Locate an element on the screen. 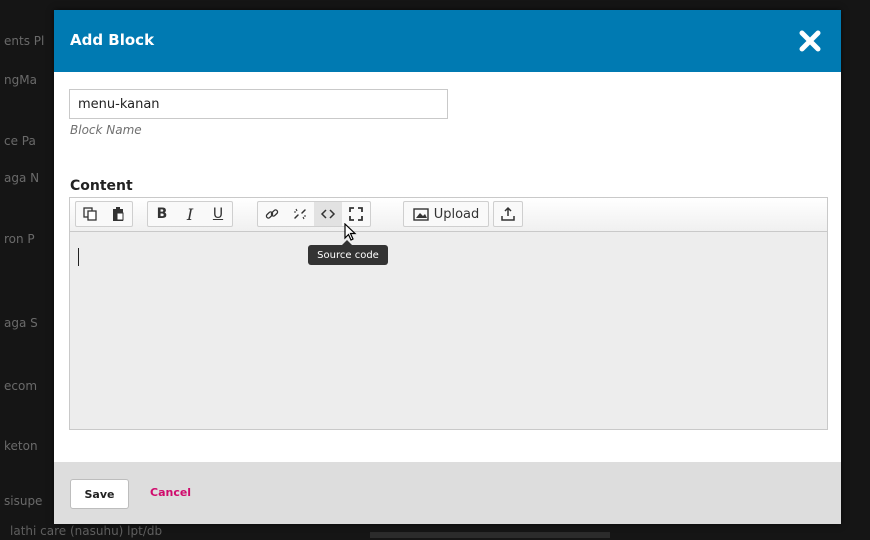 The width and height of the screenshot is (870, 540). paste-icon is located at coordinates (118, 214).